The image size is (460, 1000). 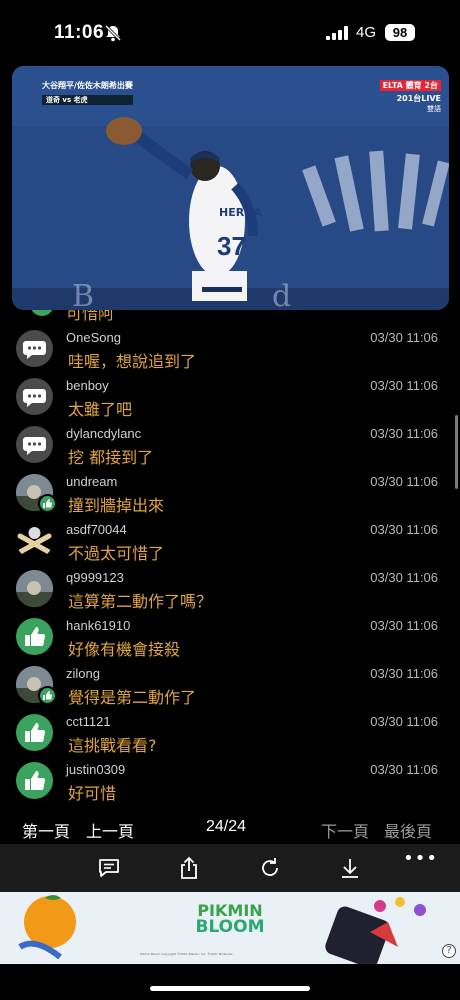 I want to click on reload-icon, so click(x=270, y=868).